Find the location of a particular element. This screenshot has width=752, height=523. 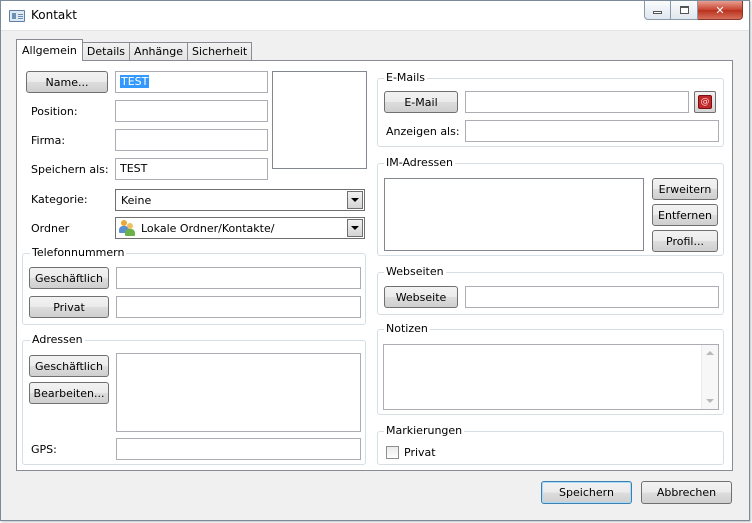

email-icon: @ is located at coordinates (705, 102).